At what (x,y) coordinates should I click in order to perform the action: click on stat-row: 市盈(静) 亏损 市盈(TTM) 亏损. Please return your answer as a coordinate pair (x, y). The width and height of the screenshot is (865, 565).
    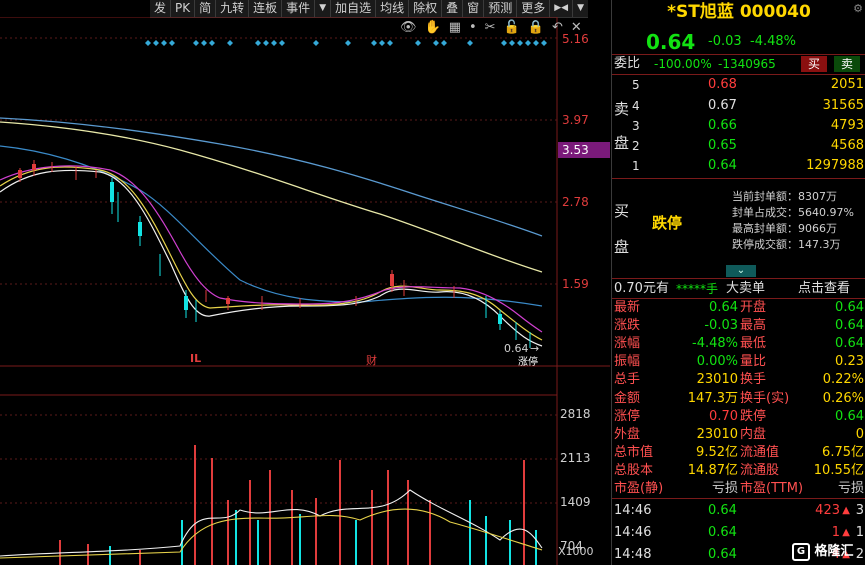
    Looking at the image, I should click on (738, 489).